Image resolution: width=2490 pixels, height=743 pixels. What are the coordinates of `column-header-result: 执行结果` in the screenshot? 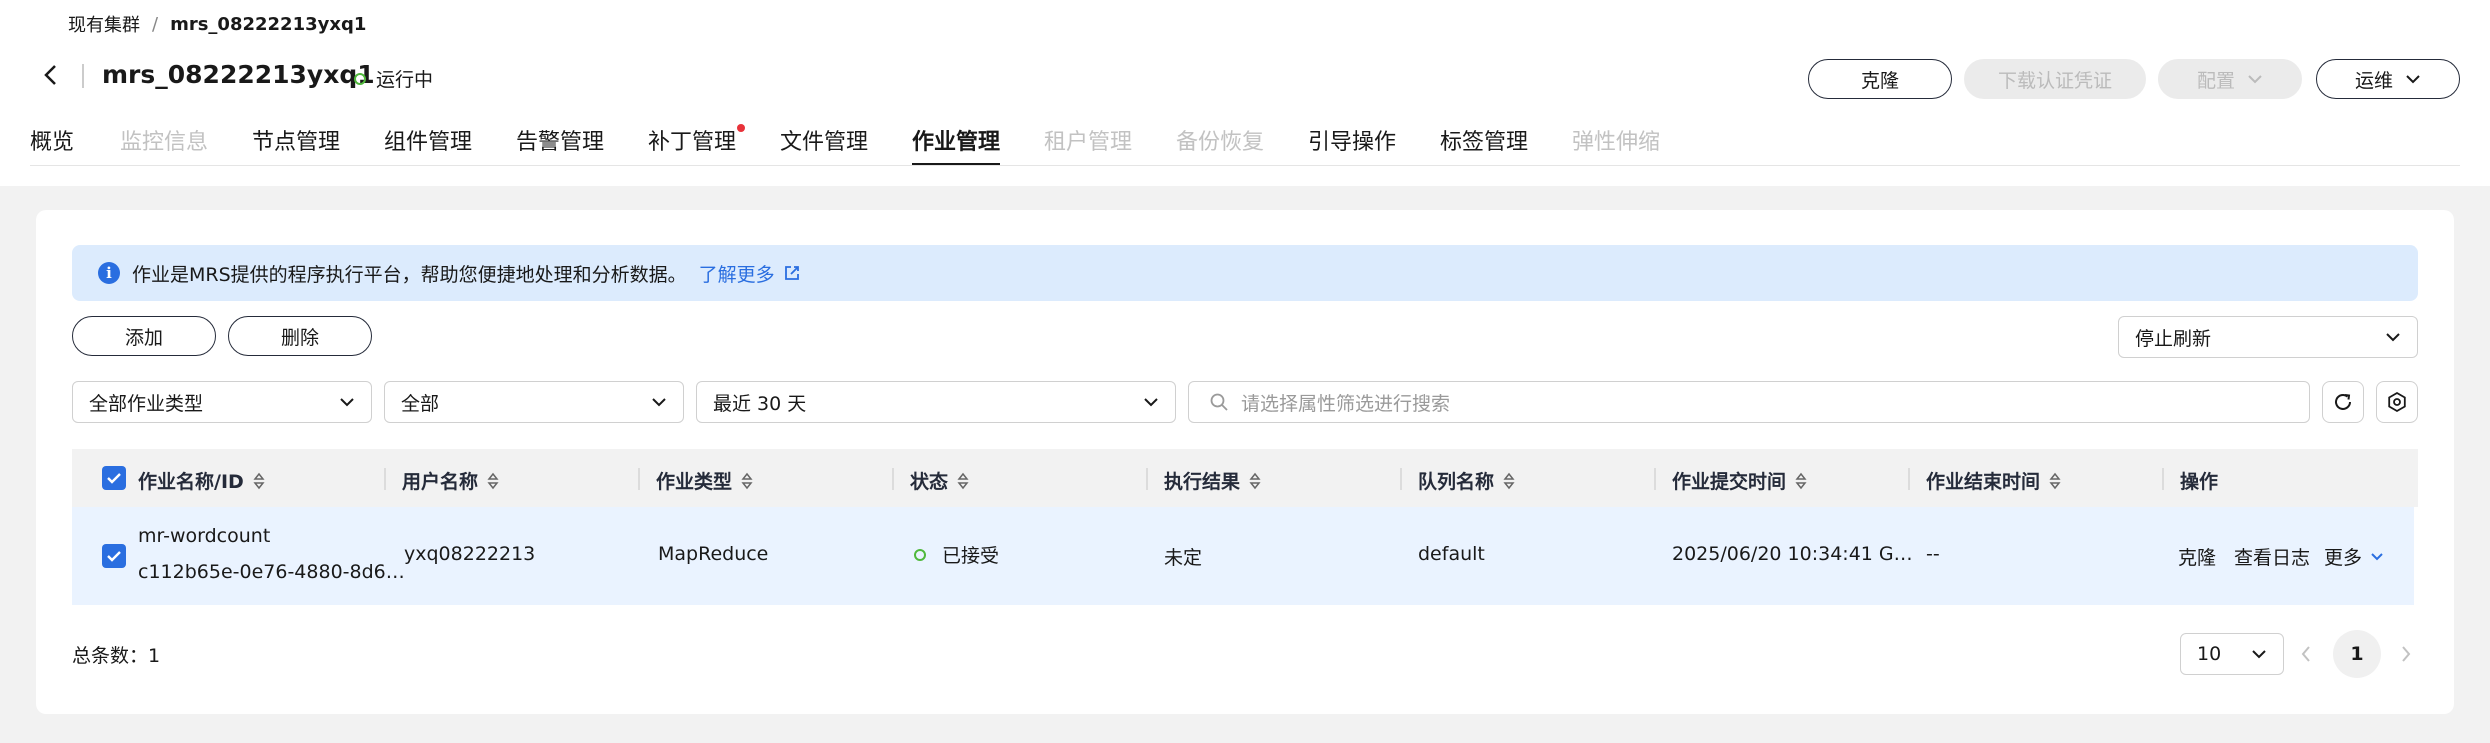 It's located at (1213, 480).